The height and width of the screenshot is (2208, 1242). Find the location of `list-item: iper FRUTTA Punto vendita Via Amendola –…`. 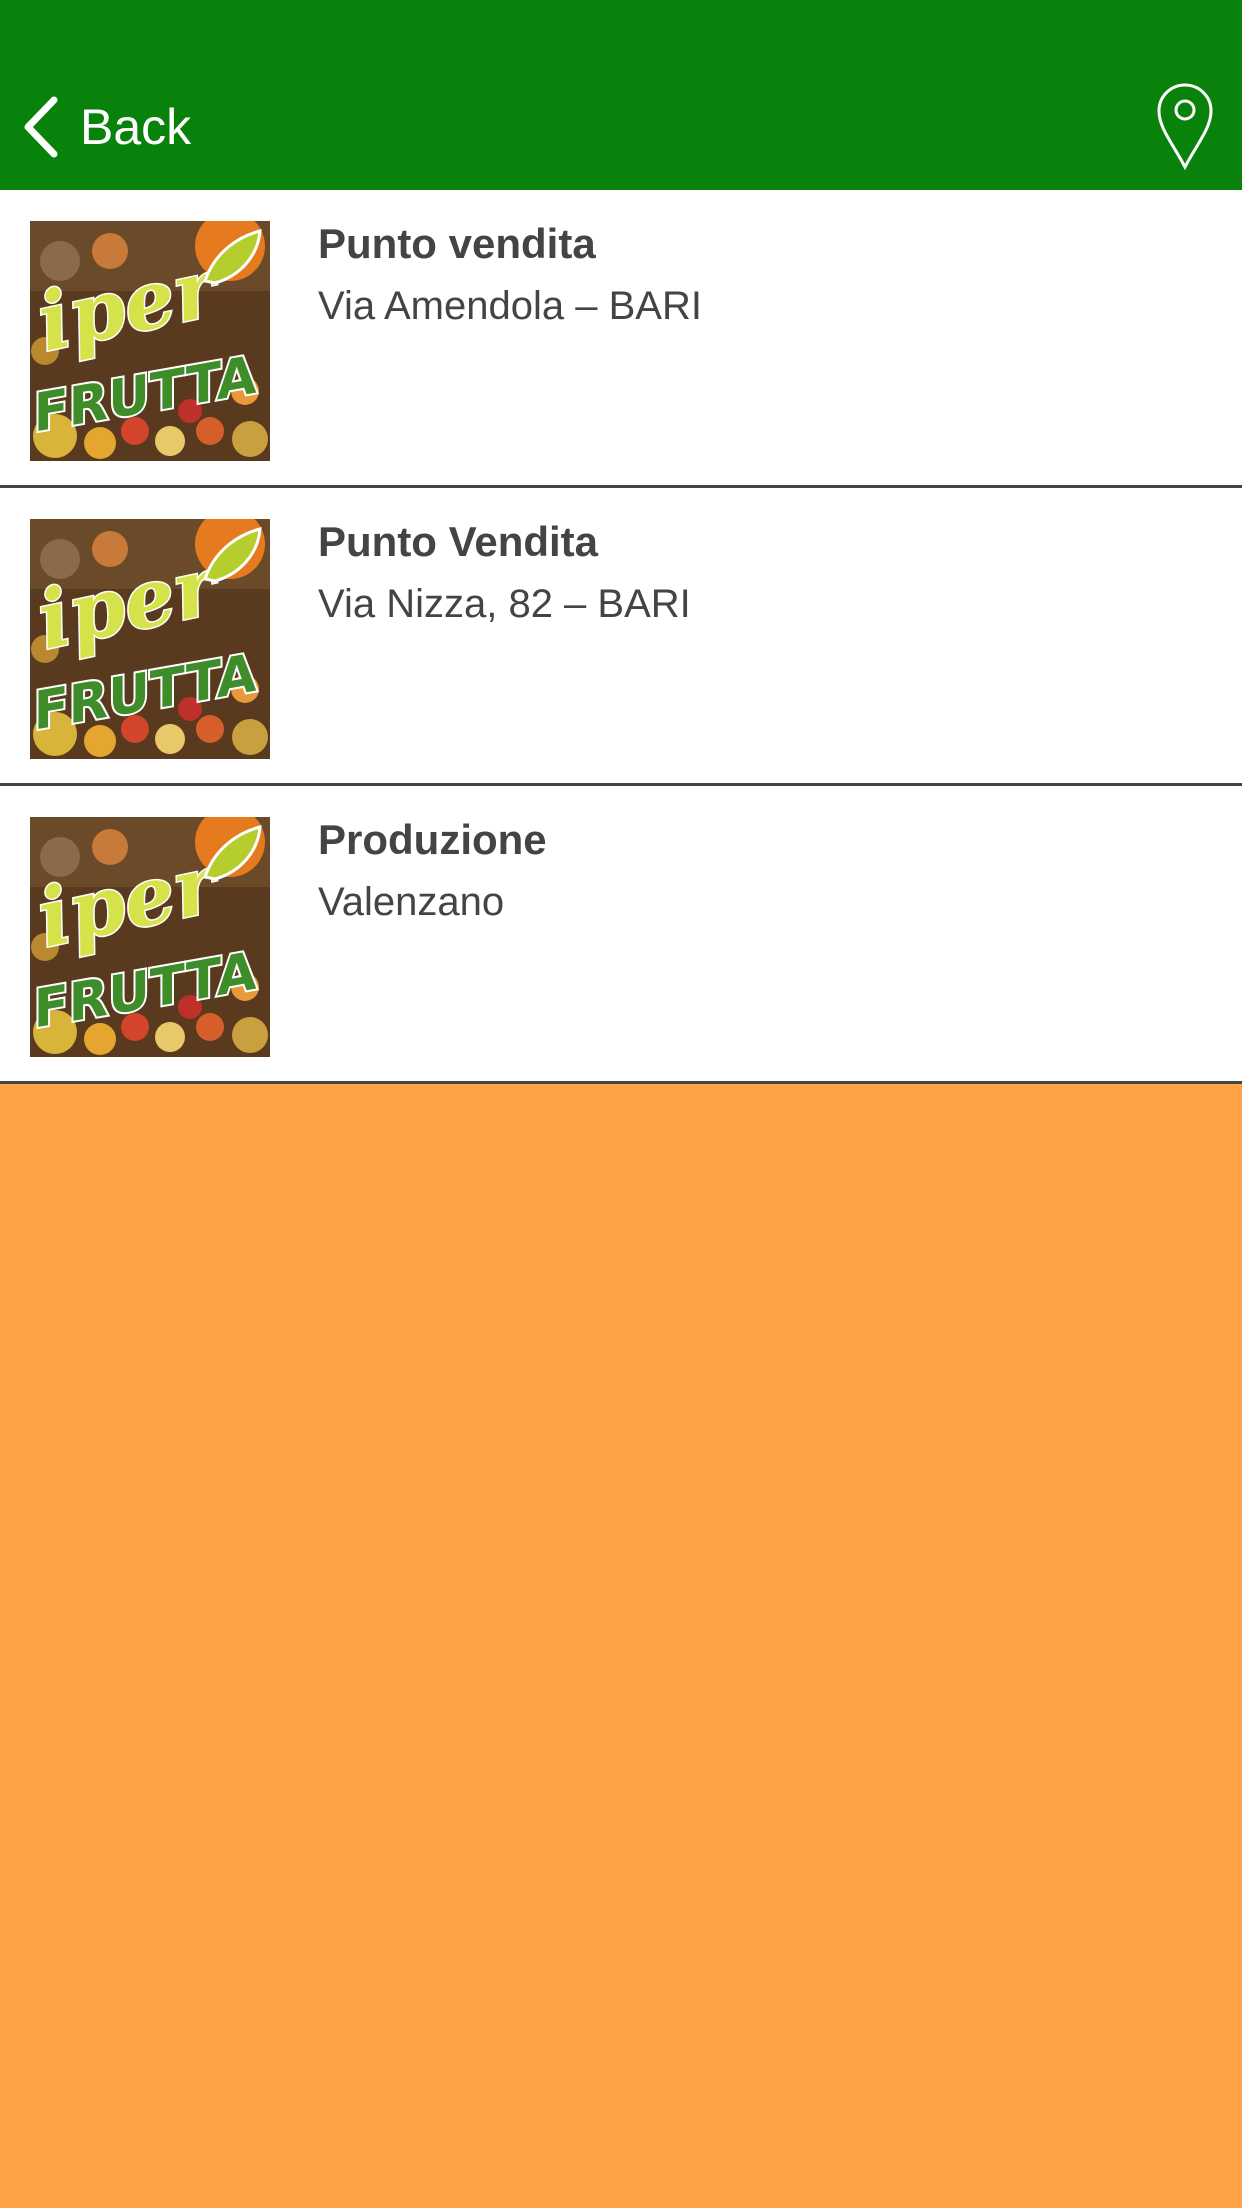

list-item: iper FRUTTA Punto vendita Via Amendola –… is located at coordinates (621, 339).